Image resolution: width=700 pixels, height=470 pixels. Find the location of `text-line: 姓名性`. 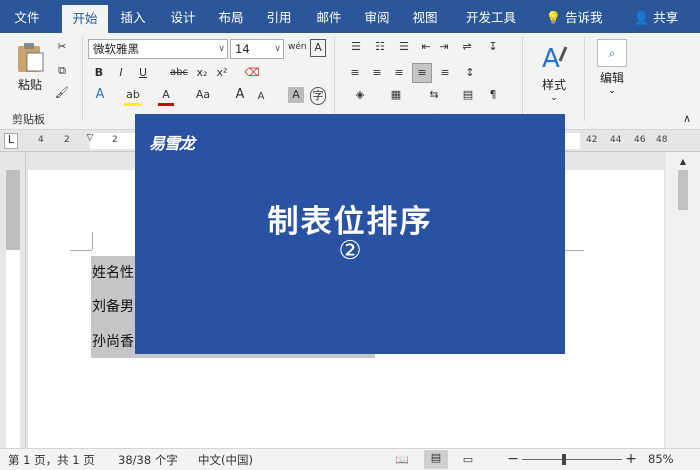

text-line: 姓名性 is located at coordinates (113, 272).